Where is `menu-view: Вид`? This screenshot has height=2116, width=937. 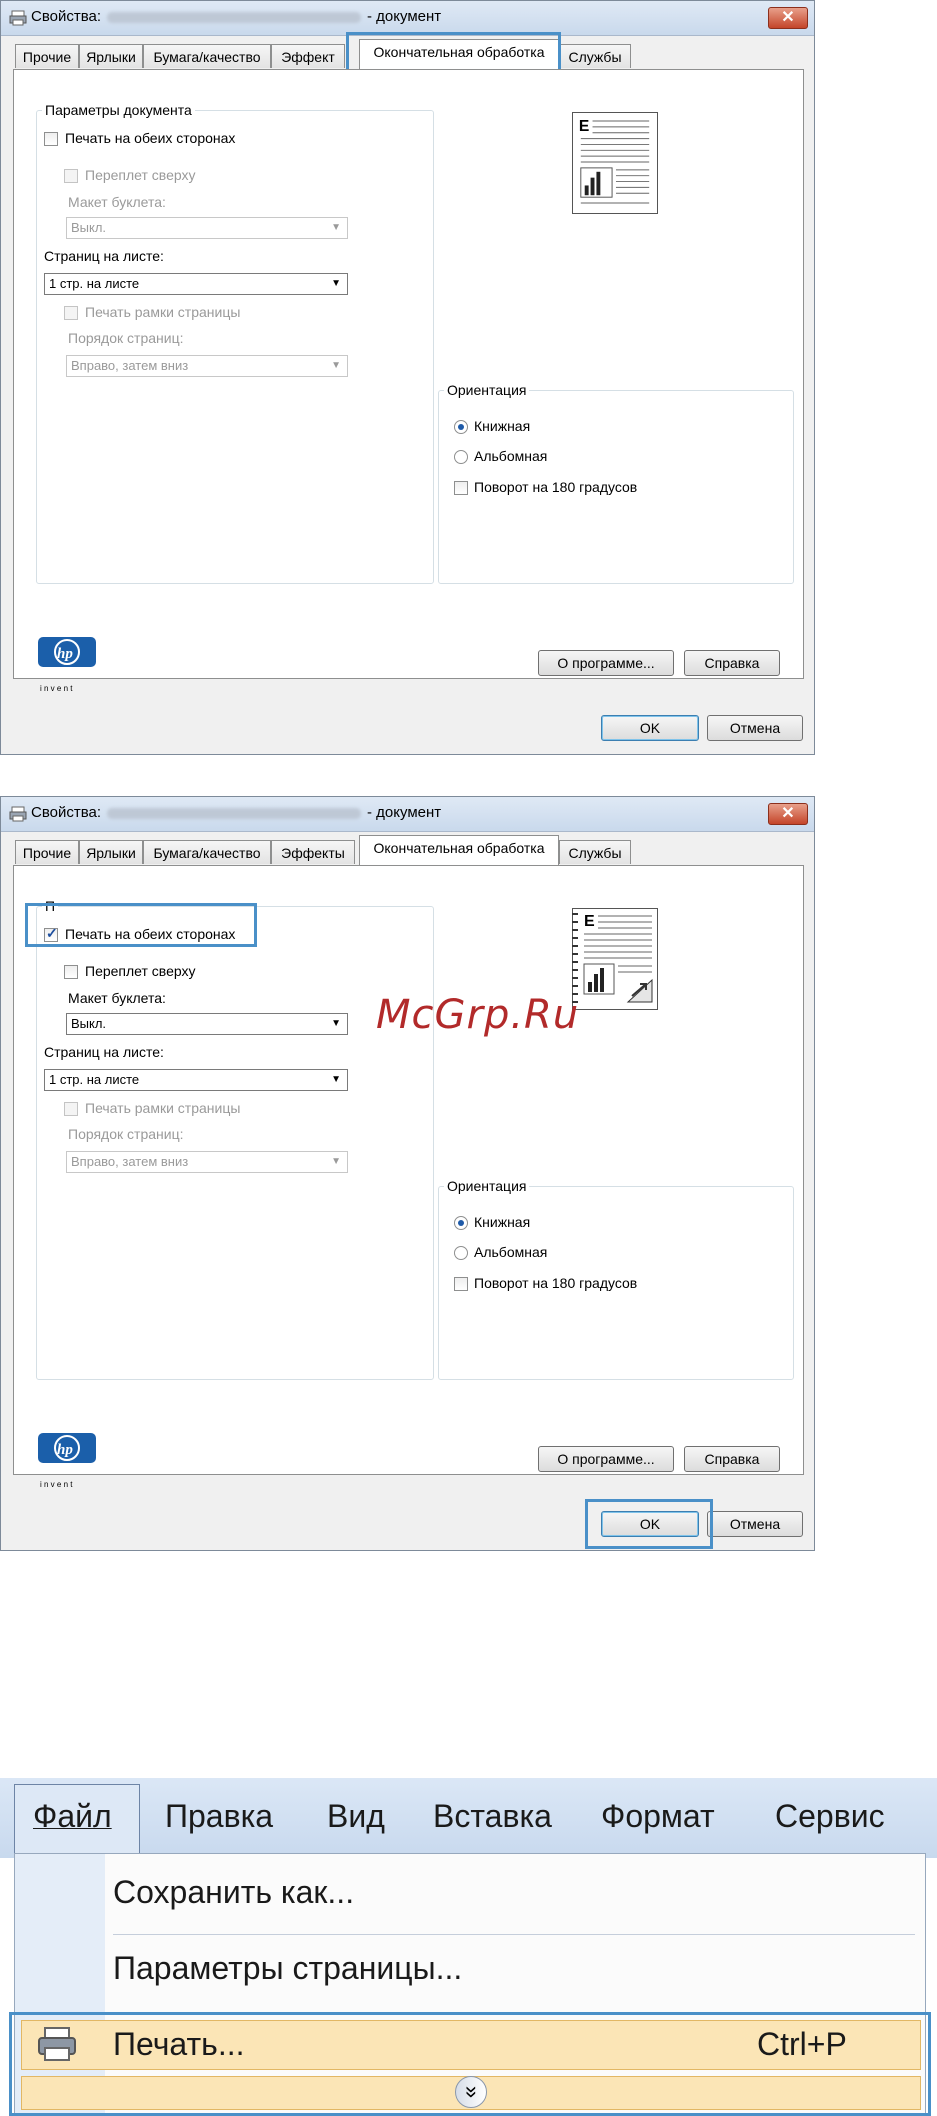 menu-view: Вид is located at coordinates (356, 1816).